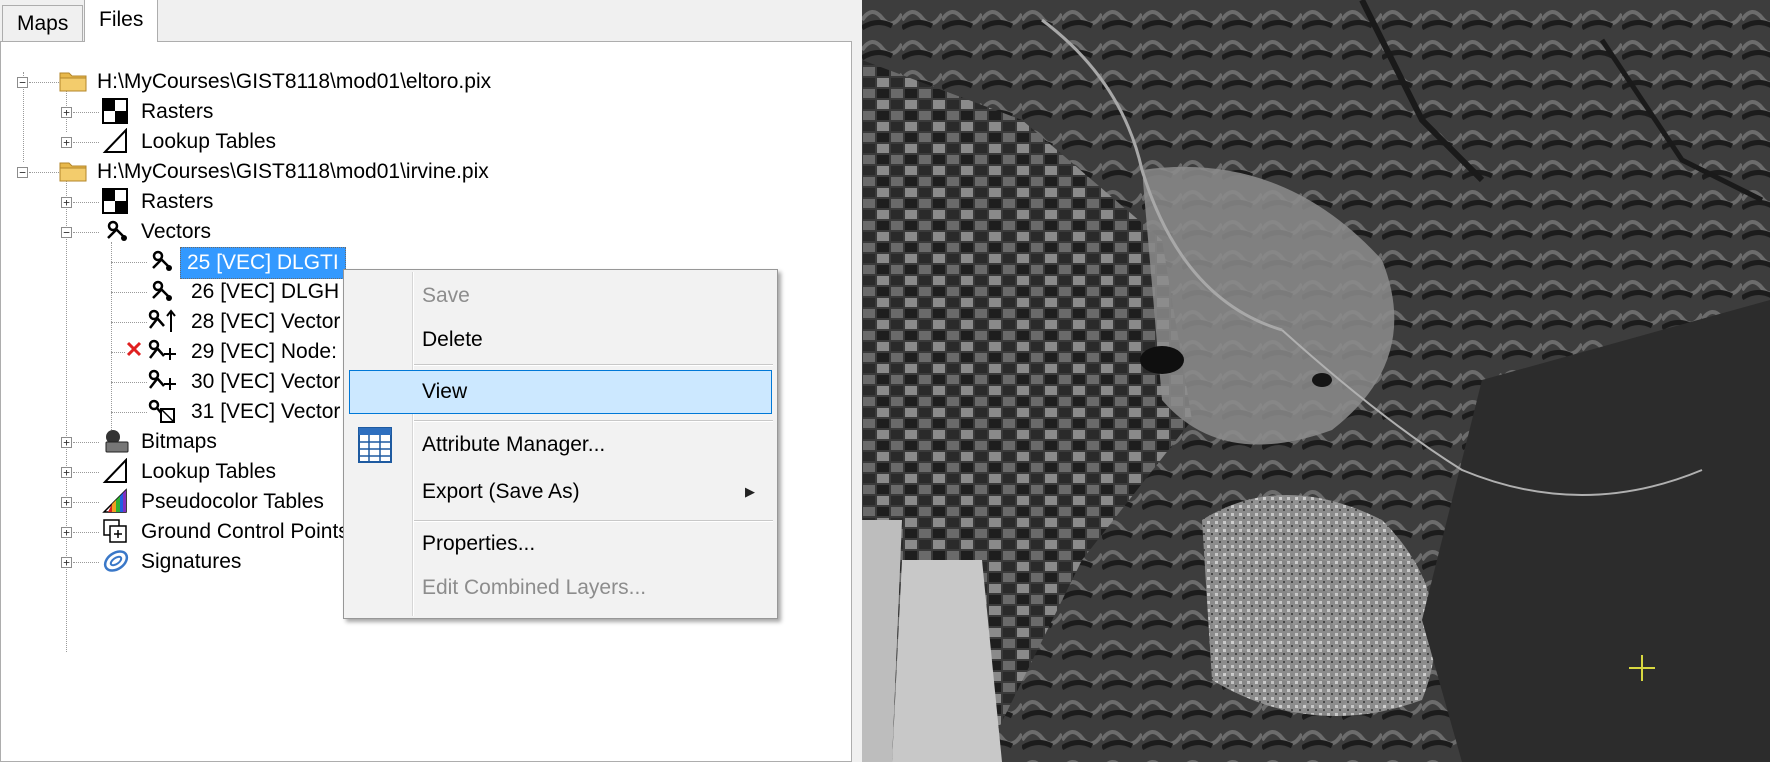  What do you see at coordinates (245, 532) in the screenshot?
I see `tree-item-ground-control-points: Ground Control Points` at bounding box center [245, 532].